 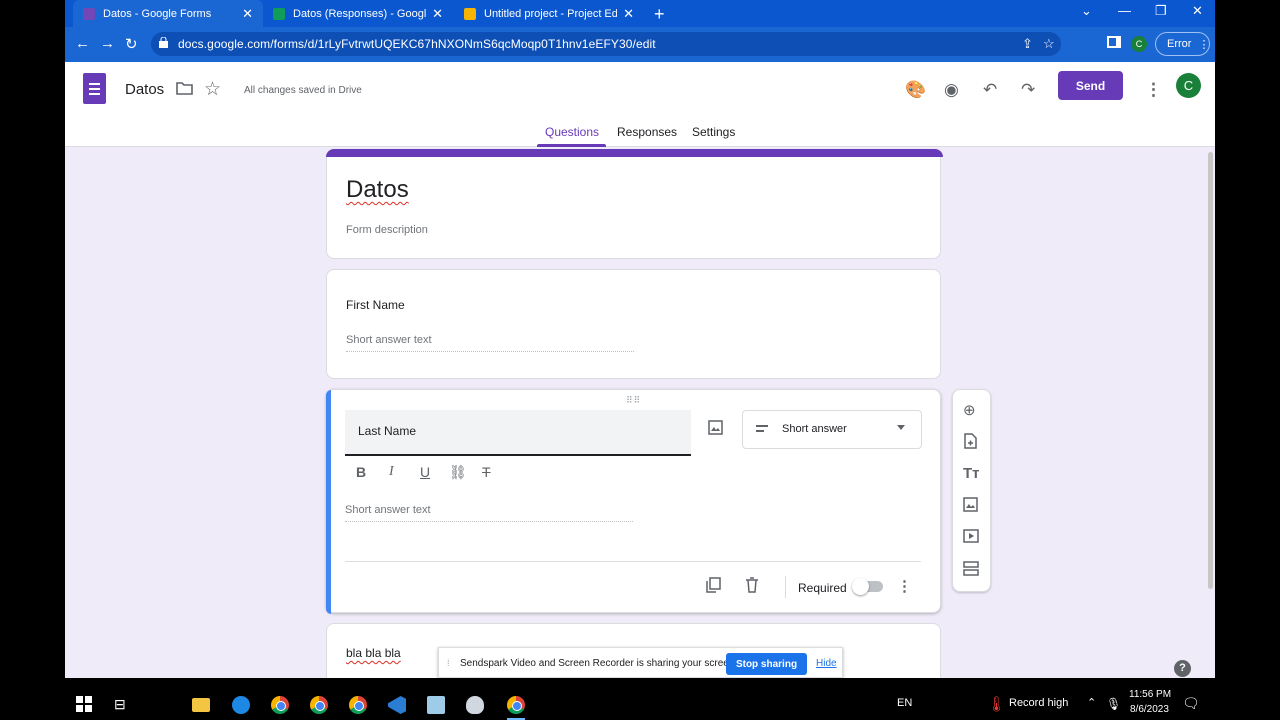 What do you see at coordinates (1182, 668) in the screenshot?
I see `help-icon: ?` at bounding box center [1182, 668].